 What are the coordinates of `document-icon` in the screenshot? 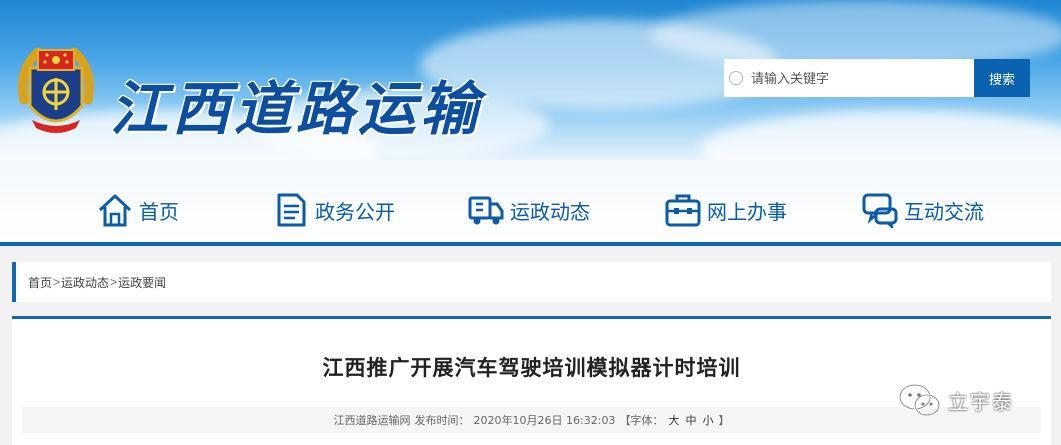 It's located at (291, 210).